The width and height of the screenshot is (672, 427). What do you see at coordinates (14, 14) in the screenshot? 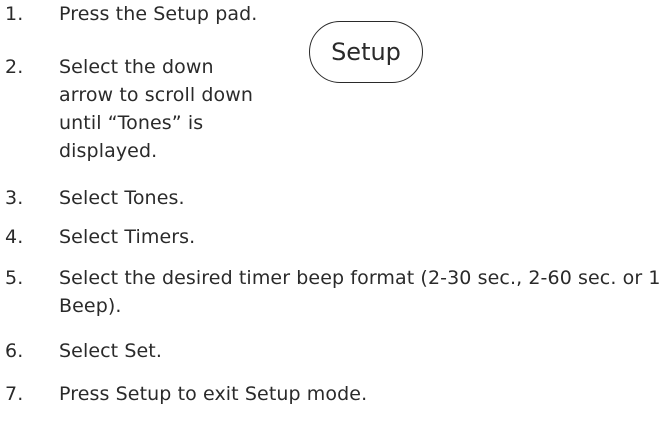
I see `step-number: 1.` at bounding box center [14, 14].